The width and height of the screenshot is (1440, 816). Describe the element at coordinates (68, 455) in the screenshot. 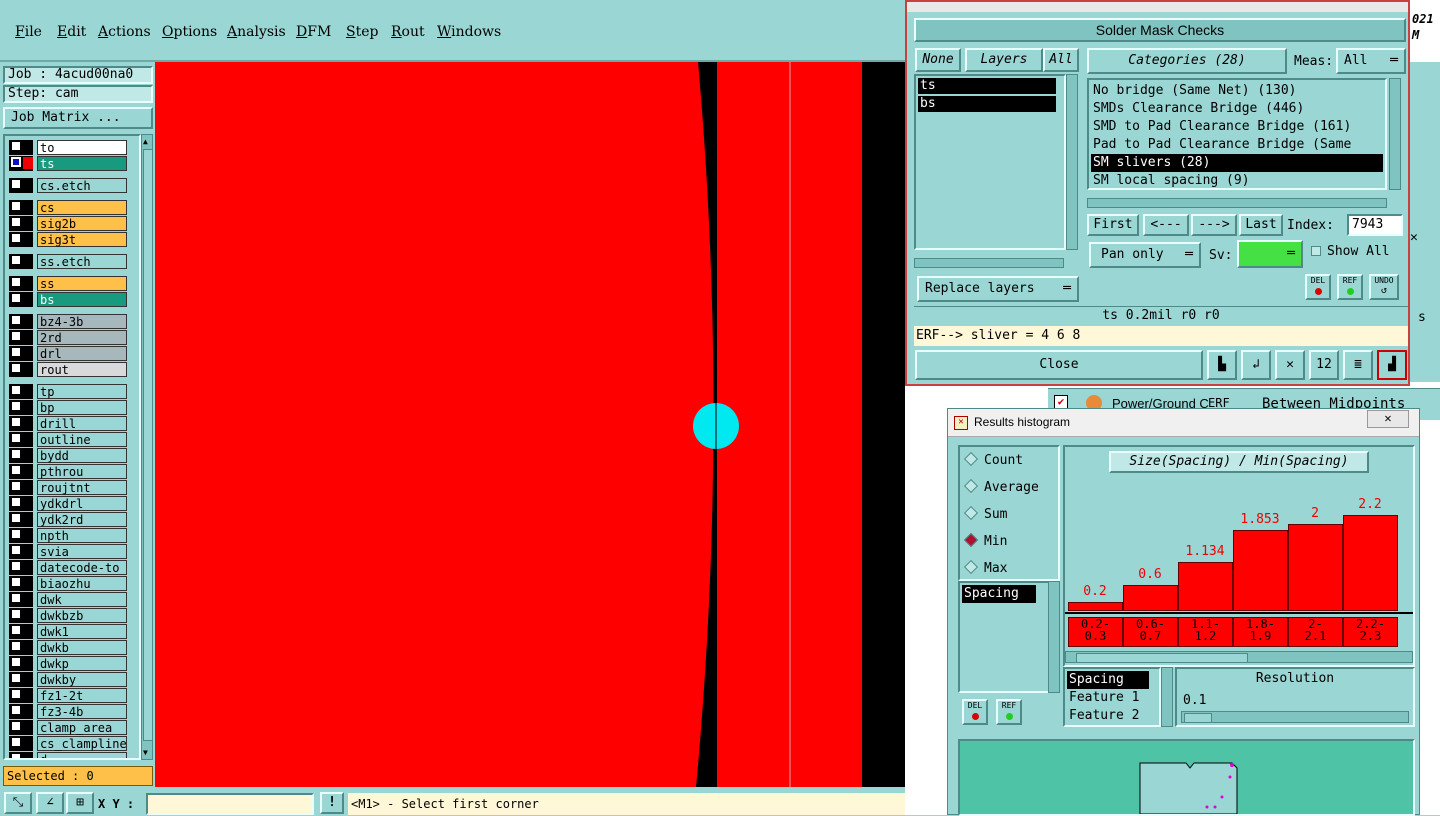

I see `layer-row-bydd: bydd` at that location.